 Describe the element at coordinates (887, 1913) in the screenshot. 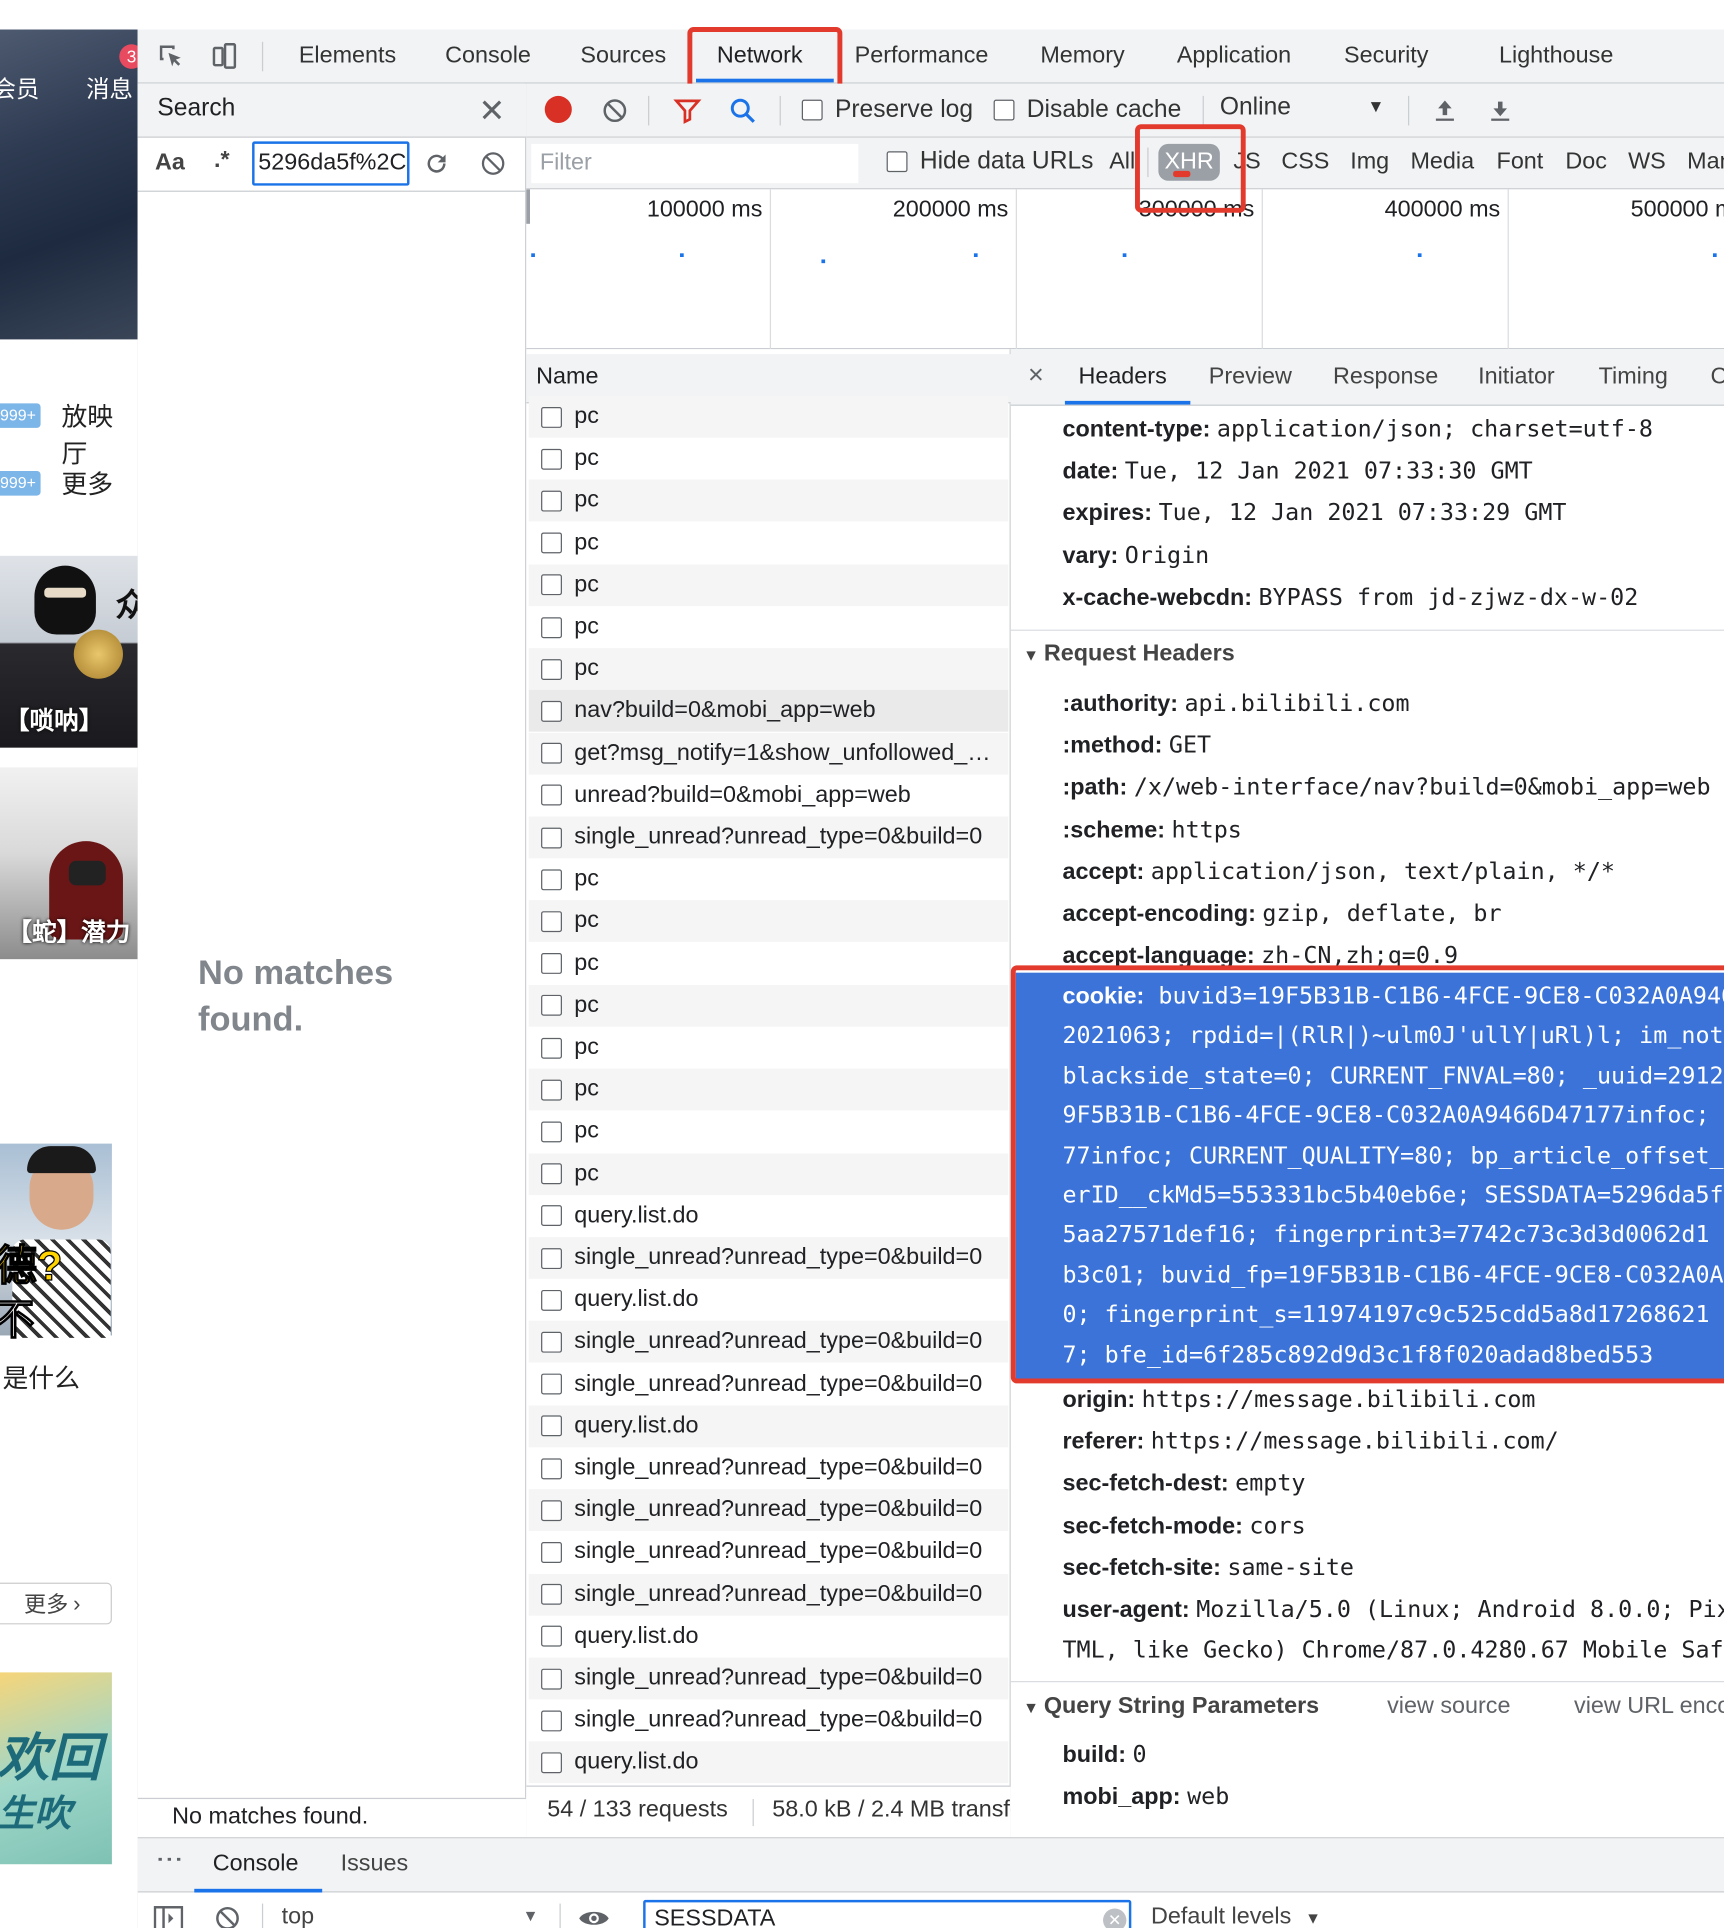

I see `console-filter-input: SESSDATA` at that location.